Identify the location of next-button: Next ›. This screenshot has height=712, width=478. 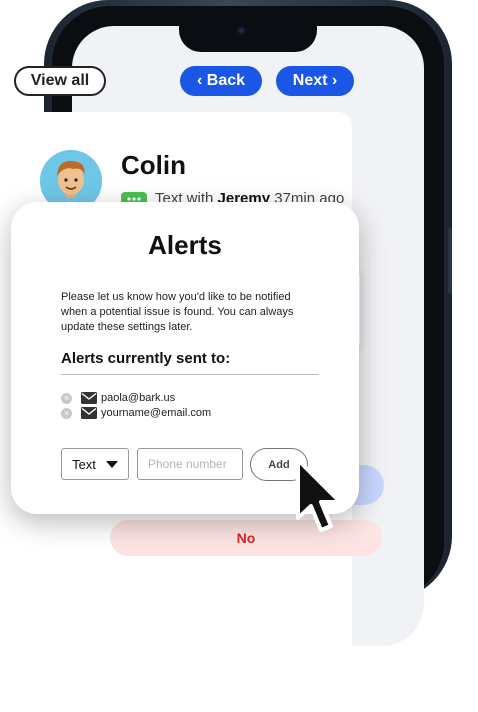
(315, 81).